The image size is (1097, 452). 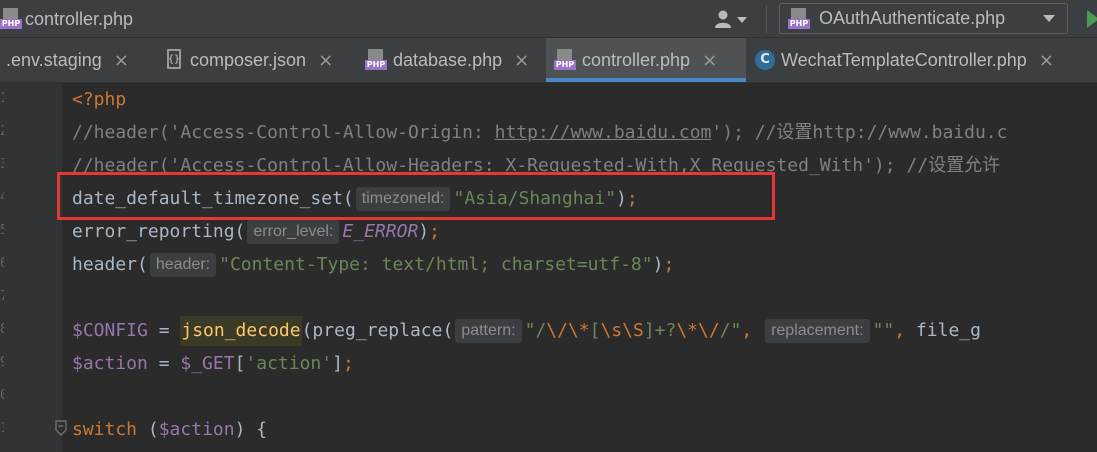 I want to click on user-icon, so click(x=731, y=19).